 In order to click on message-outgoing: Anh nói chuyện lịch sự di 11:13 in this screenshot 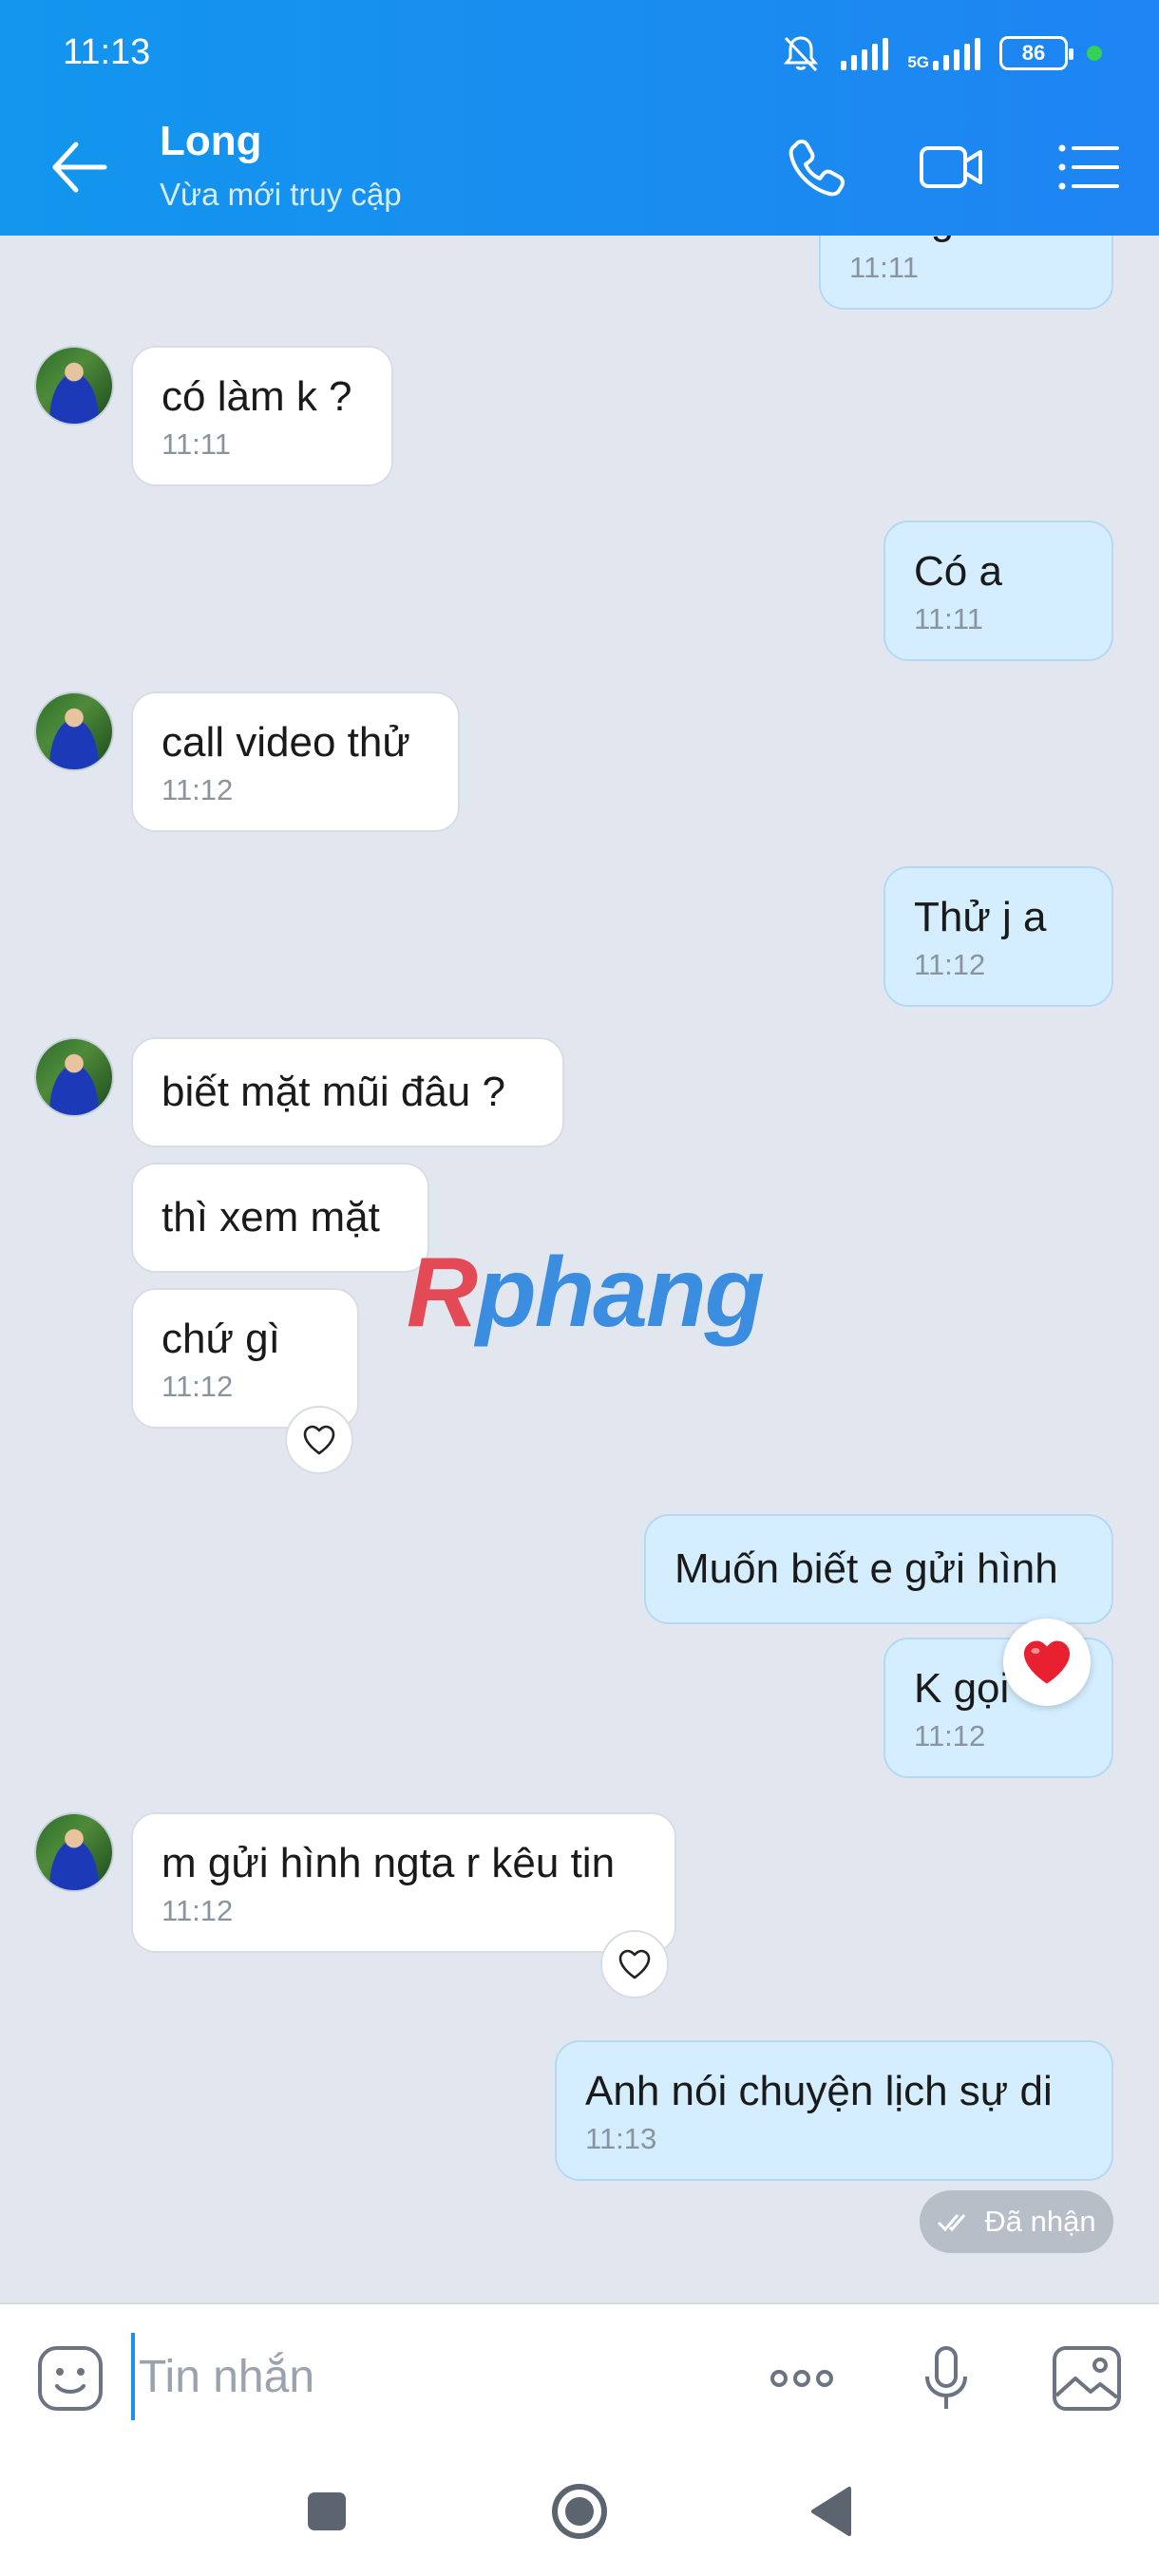, I will do `click(834, 2110)`.